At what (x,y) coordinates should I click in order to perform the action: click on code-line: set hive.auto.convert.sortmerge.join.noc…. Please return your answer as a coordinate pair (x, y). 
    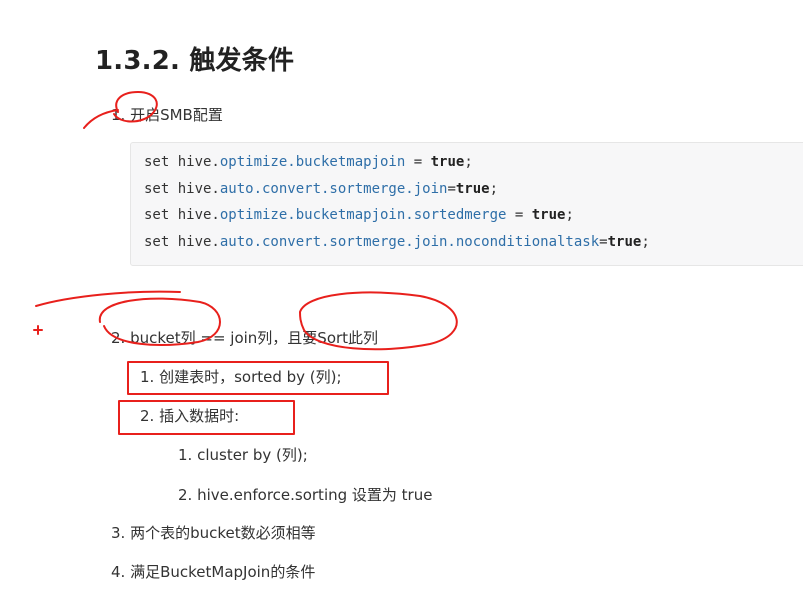
    Looking at the image, I should click on (397, 242).